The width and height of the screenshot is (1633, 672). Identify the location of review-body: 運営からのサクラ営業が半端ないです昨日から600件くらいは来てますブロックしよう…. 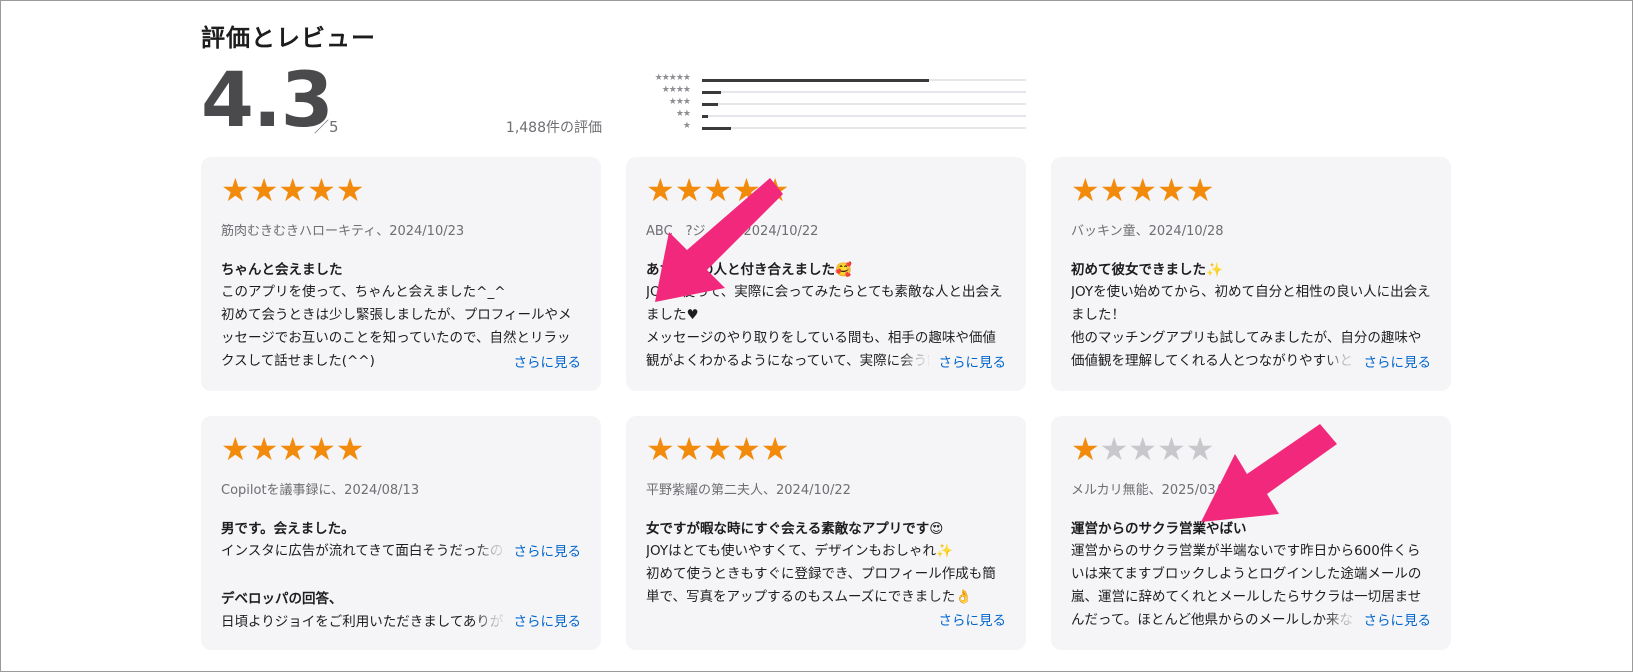
(1252, 595).